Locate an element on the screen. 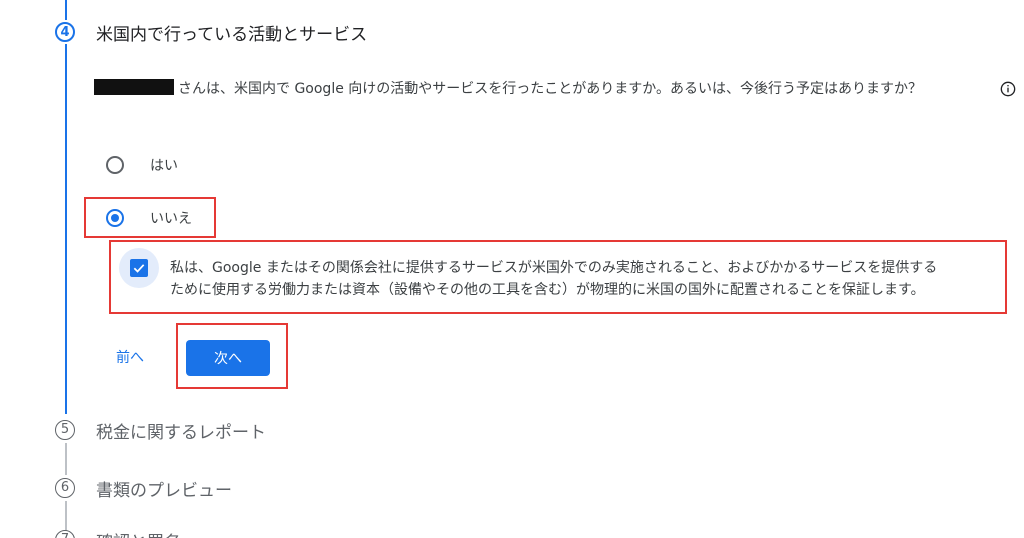 This screenshot has height=538, width=1024. step-7-number: 7 is located at coordinates (65, 534).